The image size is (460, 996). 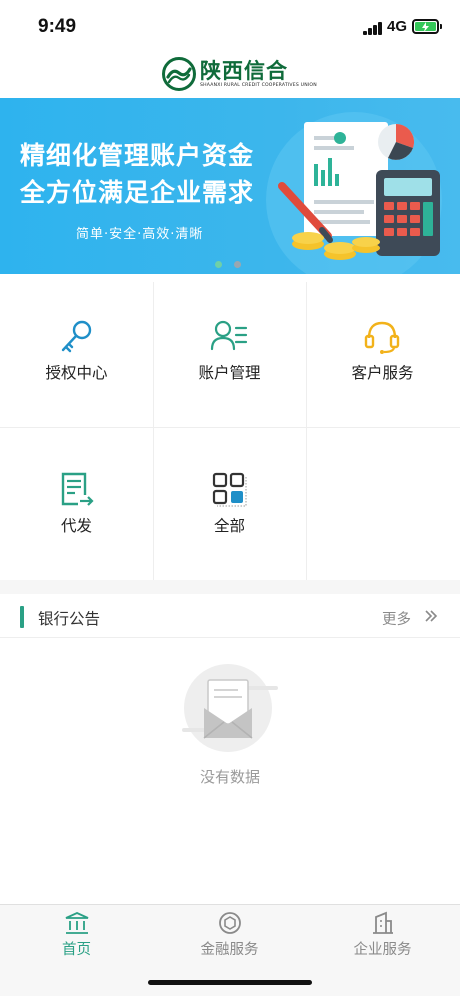 What do you see at coordinates (230, 923) in the screenshot?
I see `finance-coin-icon` at bounding box center [230, 923].